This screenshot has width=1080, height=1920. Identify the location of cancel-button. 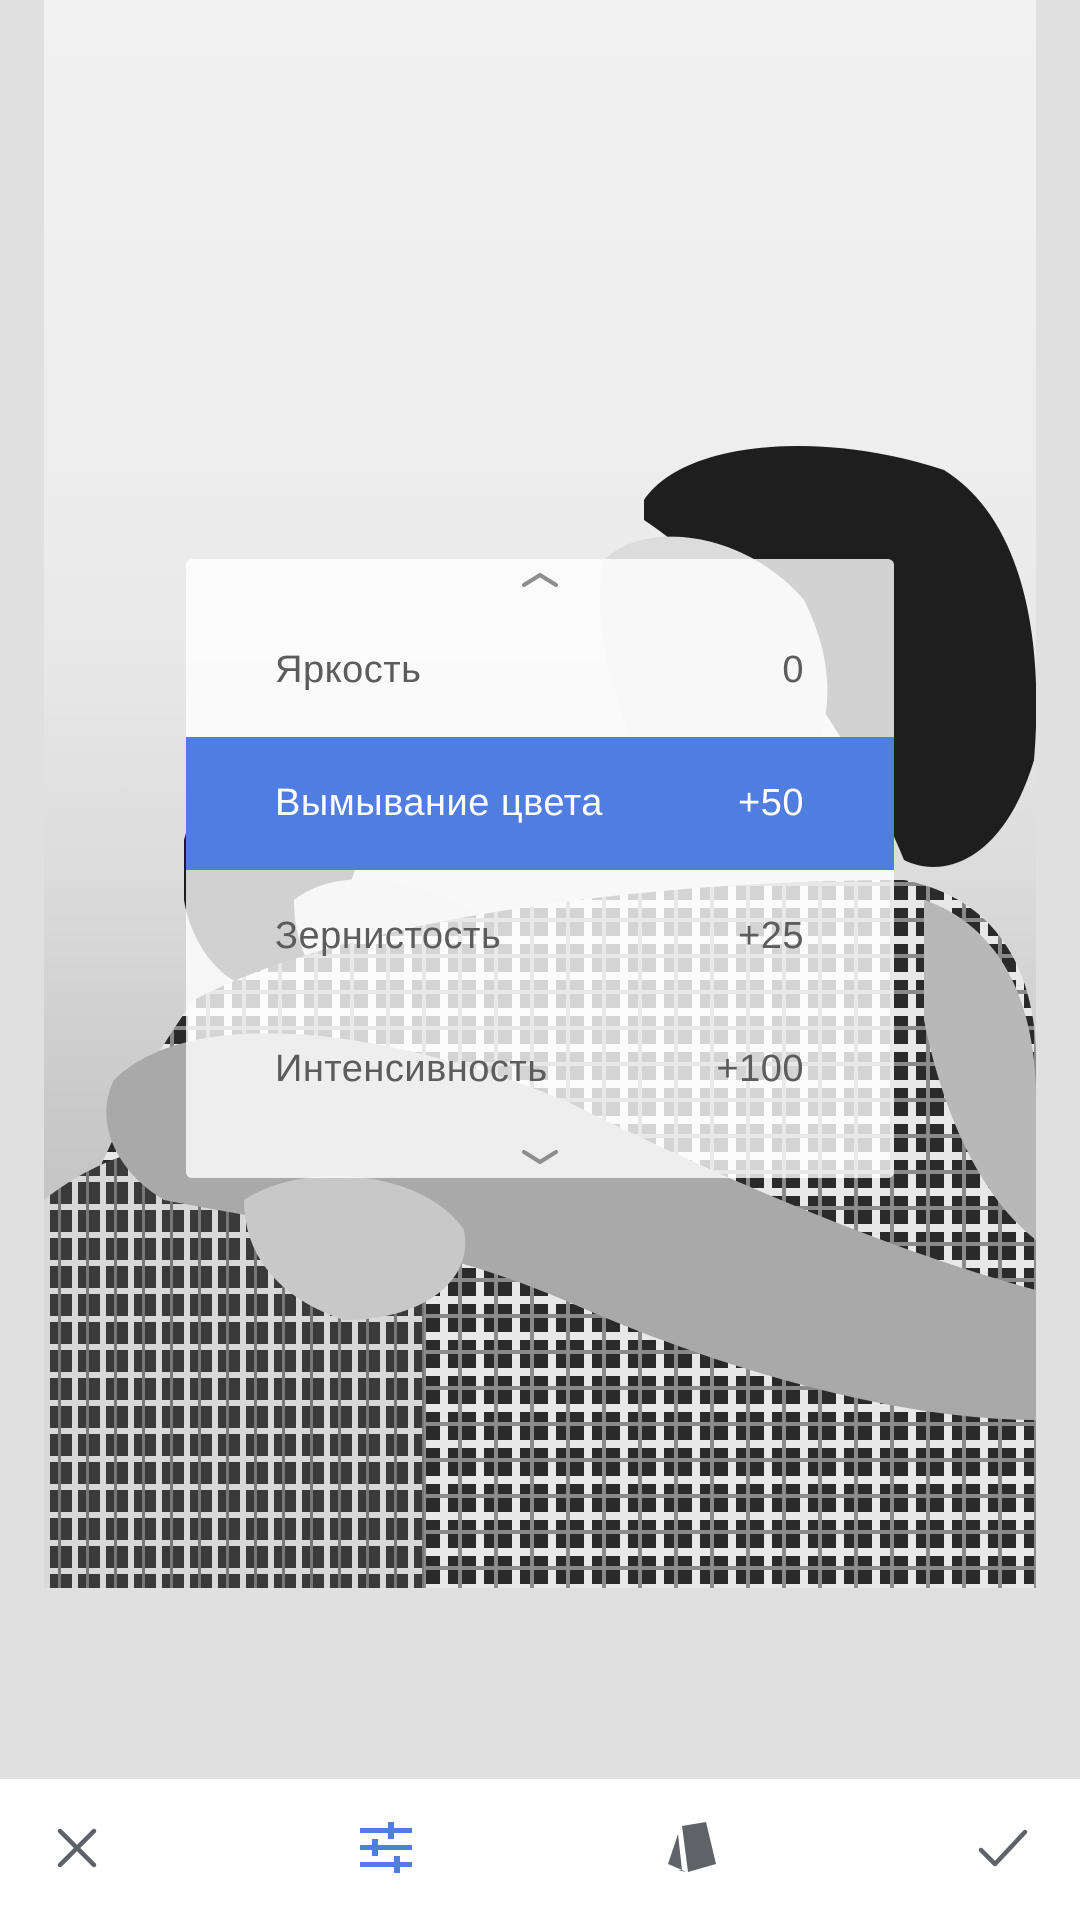
(77, 1848).